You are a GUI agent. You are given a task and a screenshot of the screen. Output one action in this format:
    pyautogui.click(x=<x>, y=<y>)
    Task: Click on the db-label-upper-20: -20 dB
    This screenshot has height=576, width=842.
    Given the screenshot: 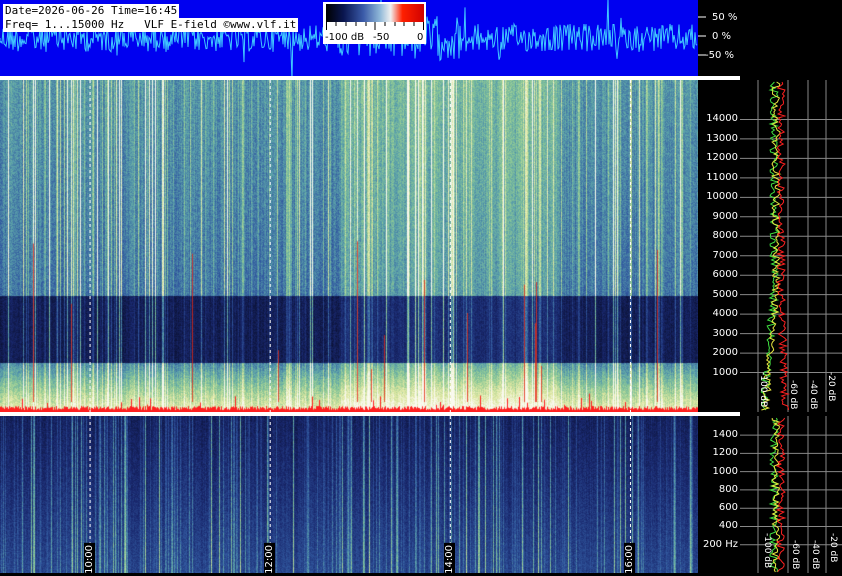 What is the action you would take?
    pyautogui.click(x=831, y=387)
    